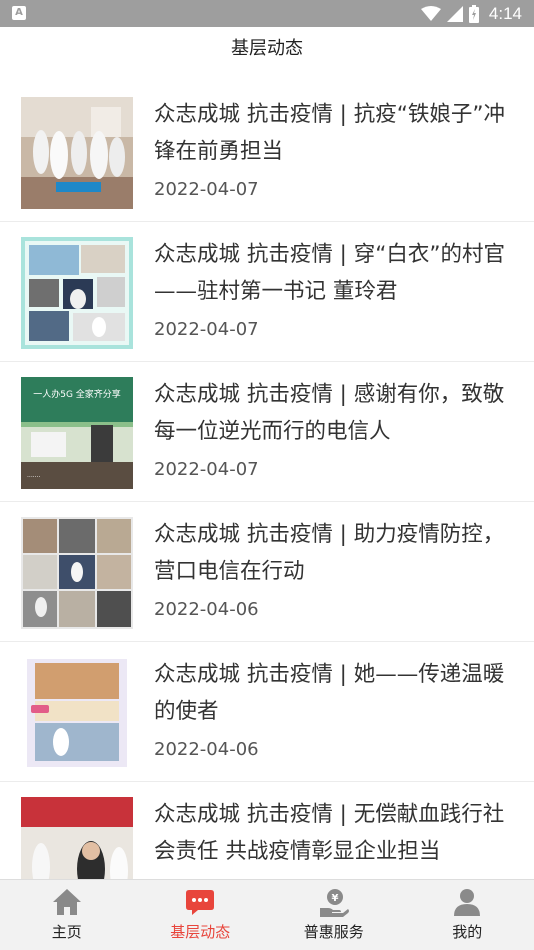 Image resolution: width=534 pixels, height=950 pixels. I want to click on news-headline: 众志成城 抗击疫情 | 无偿献血践行社会责任 共战疫情彰显企业担当, so click(329, 833).